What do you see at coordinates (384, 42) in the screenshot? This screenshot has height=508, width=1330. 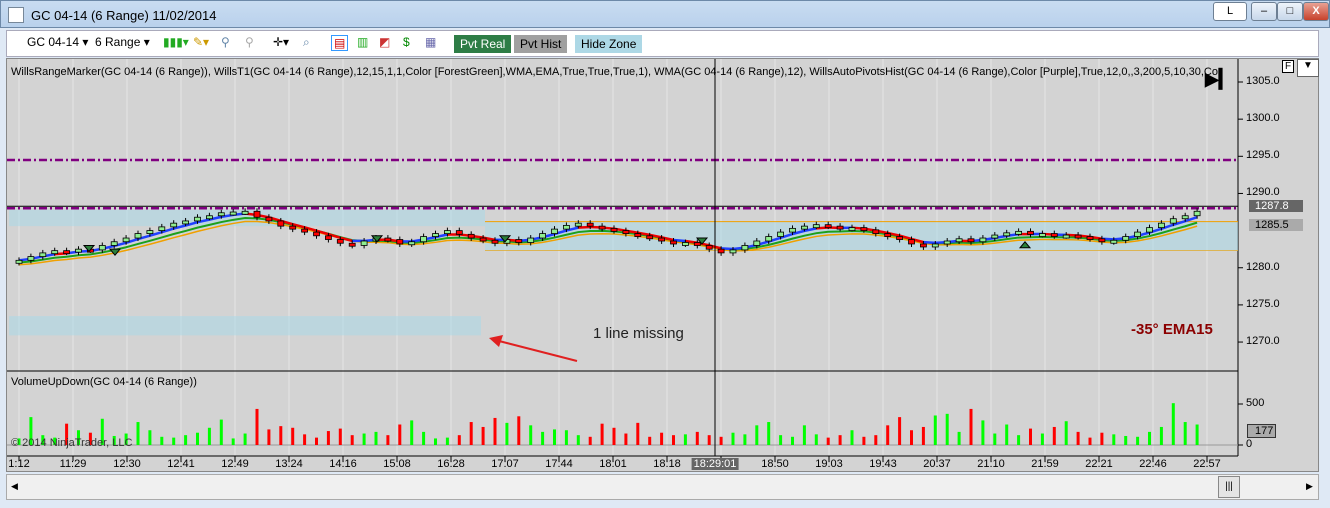 I see `indicator-icon: ◩` at bounding box center [384, 42].